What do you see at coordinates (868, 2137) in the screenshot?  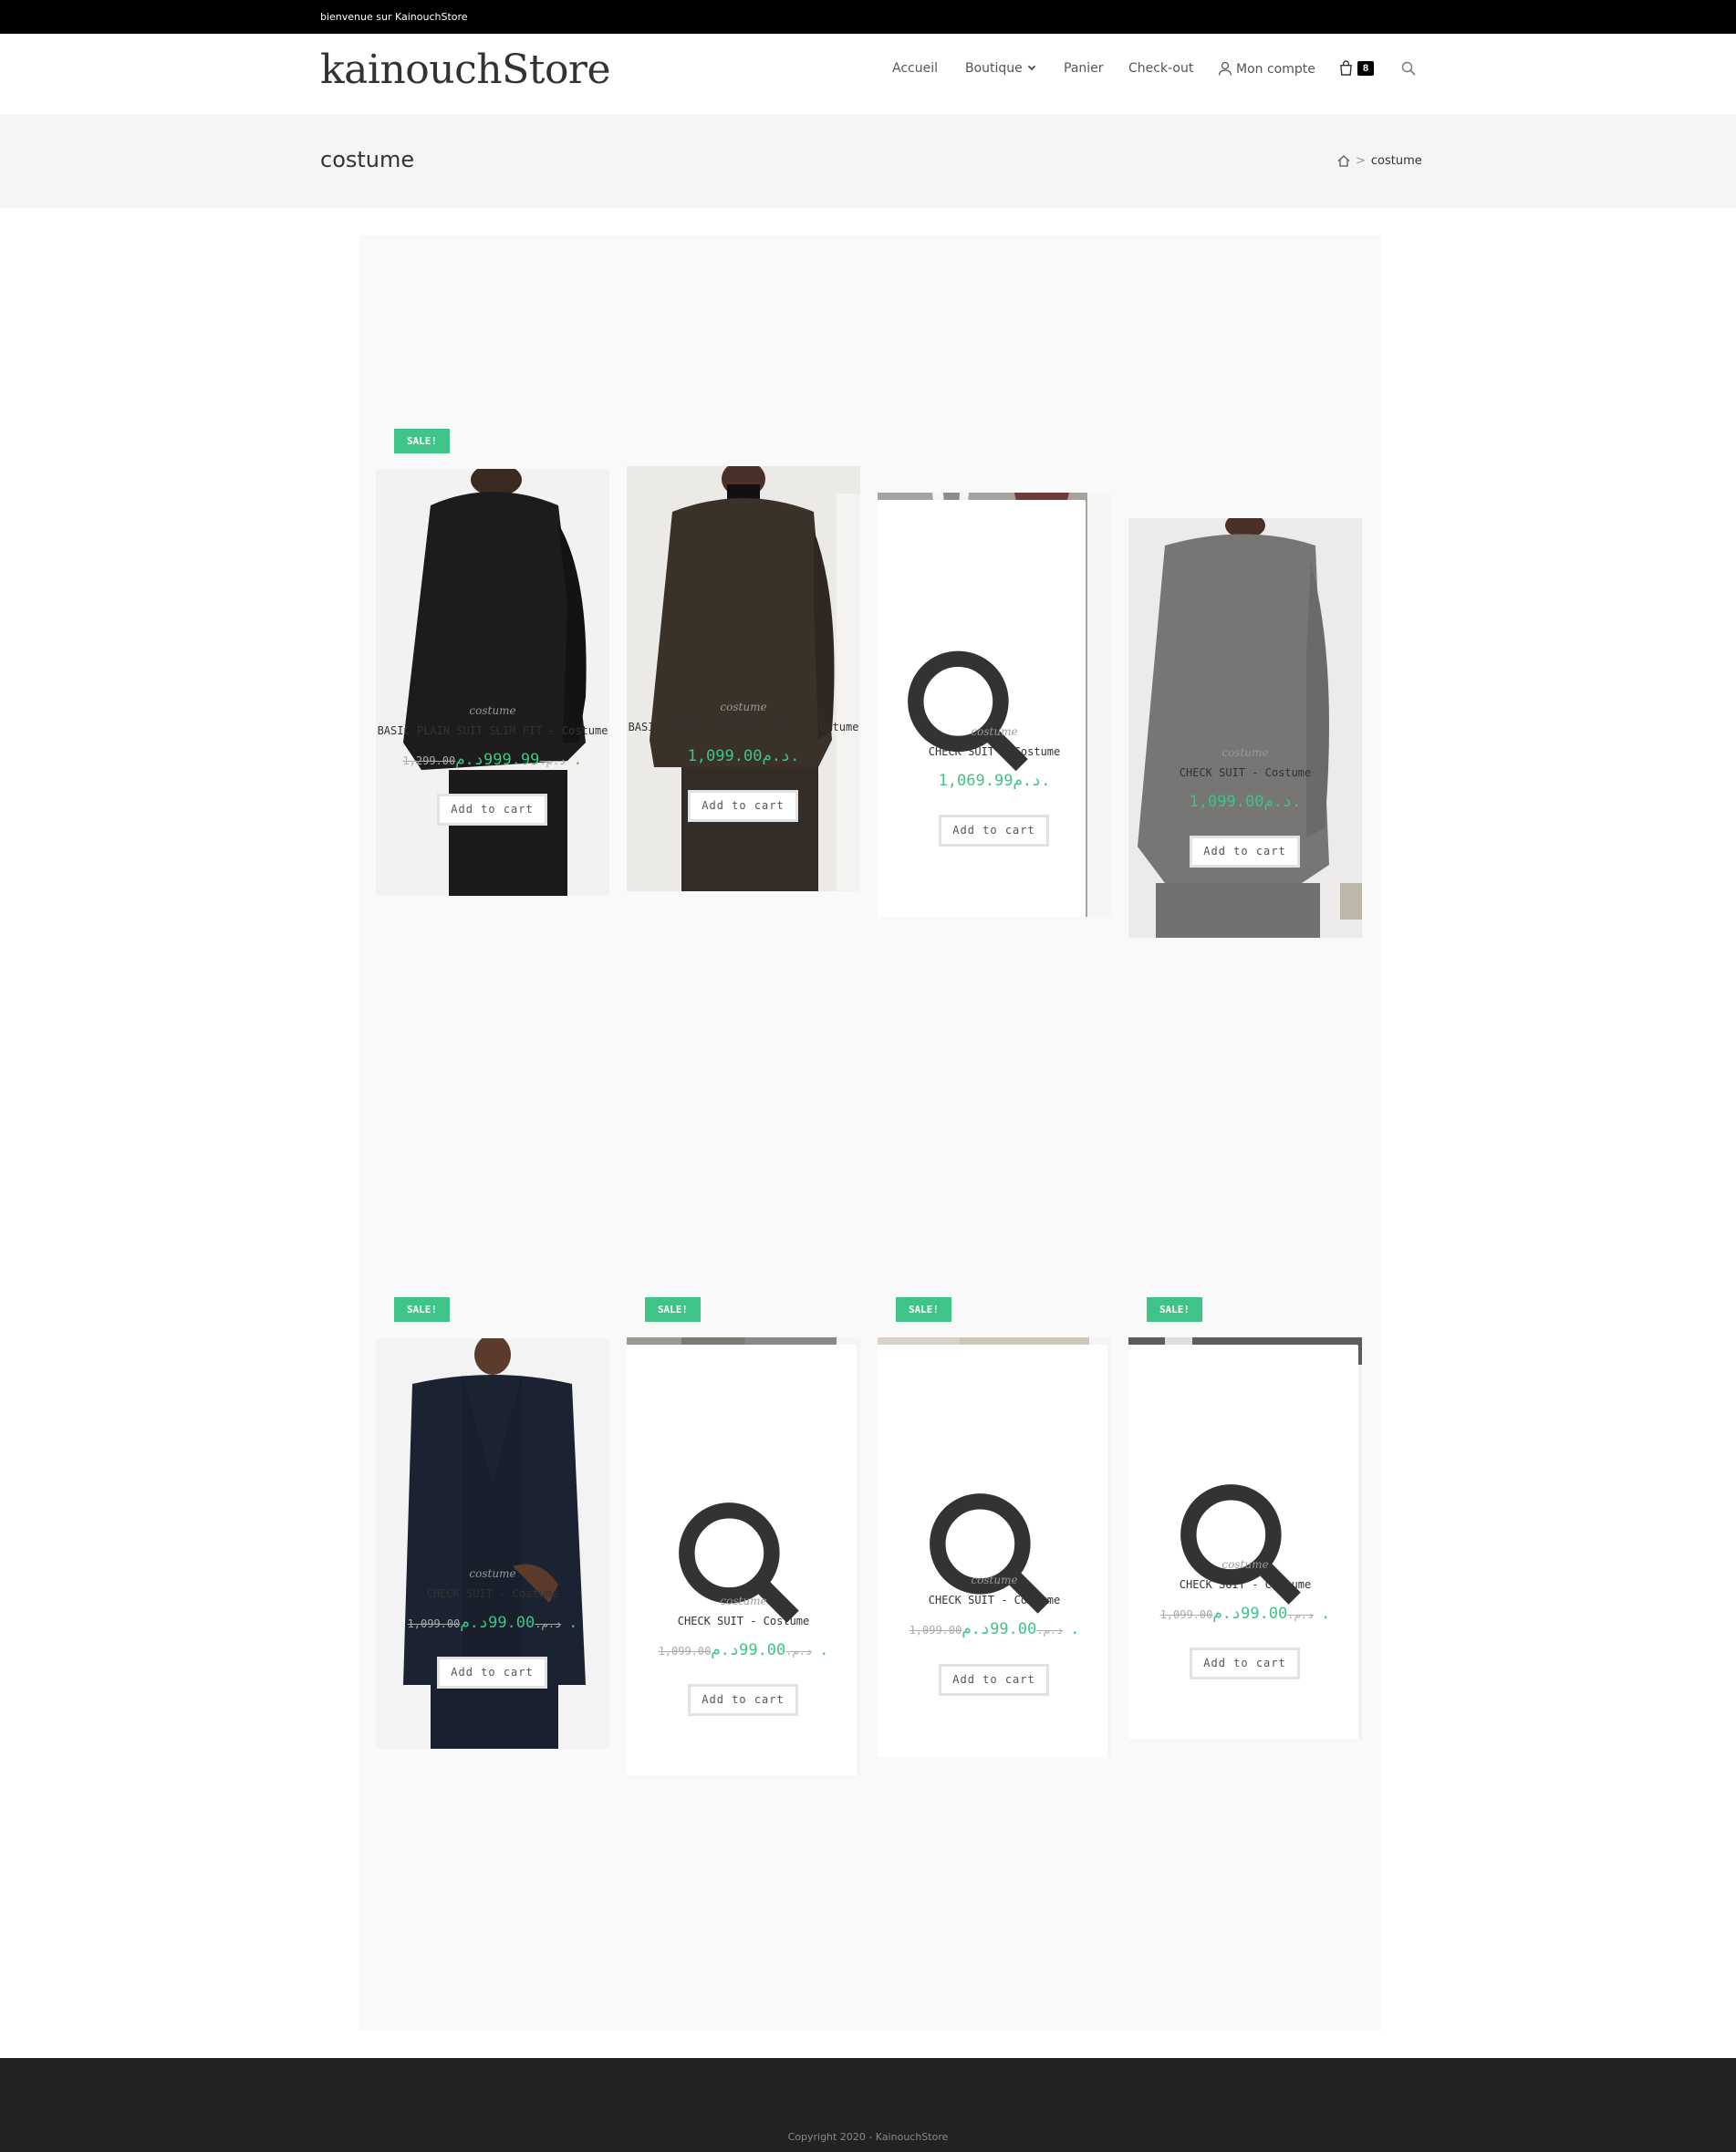 I see `copyright-text: Copyright 2020 - KainouchStore` at bounding box center [868, 2137].